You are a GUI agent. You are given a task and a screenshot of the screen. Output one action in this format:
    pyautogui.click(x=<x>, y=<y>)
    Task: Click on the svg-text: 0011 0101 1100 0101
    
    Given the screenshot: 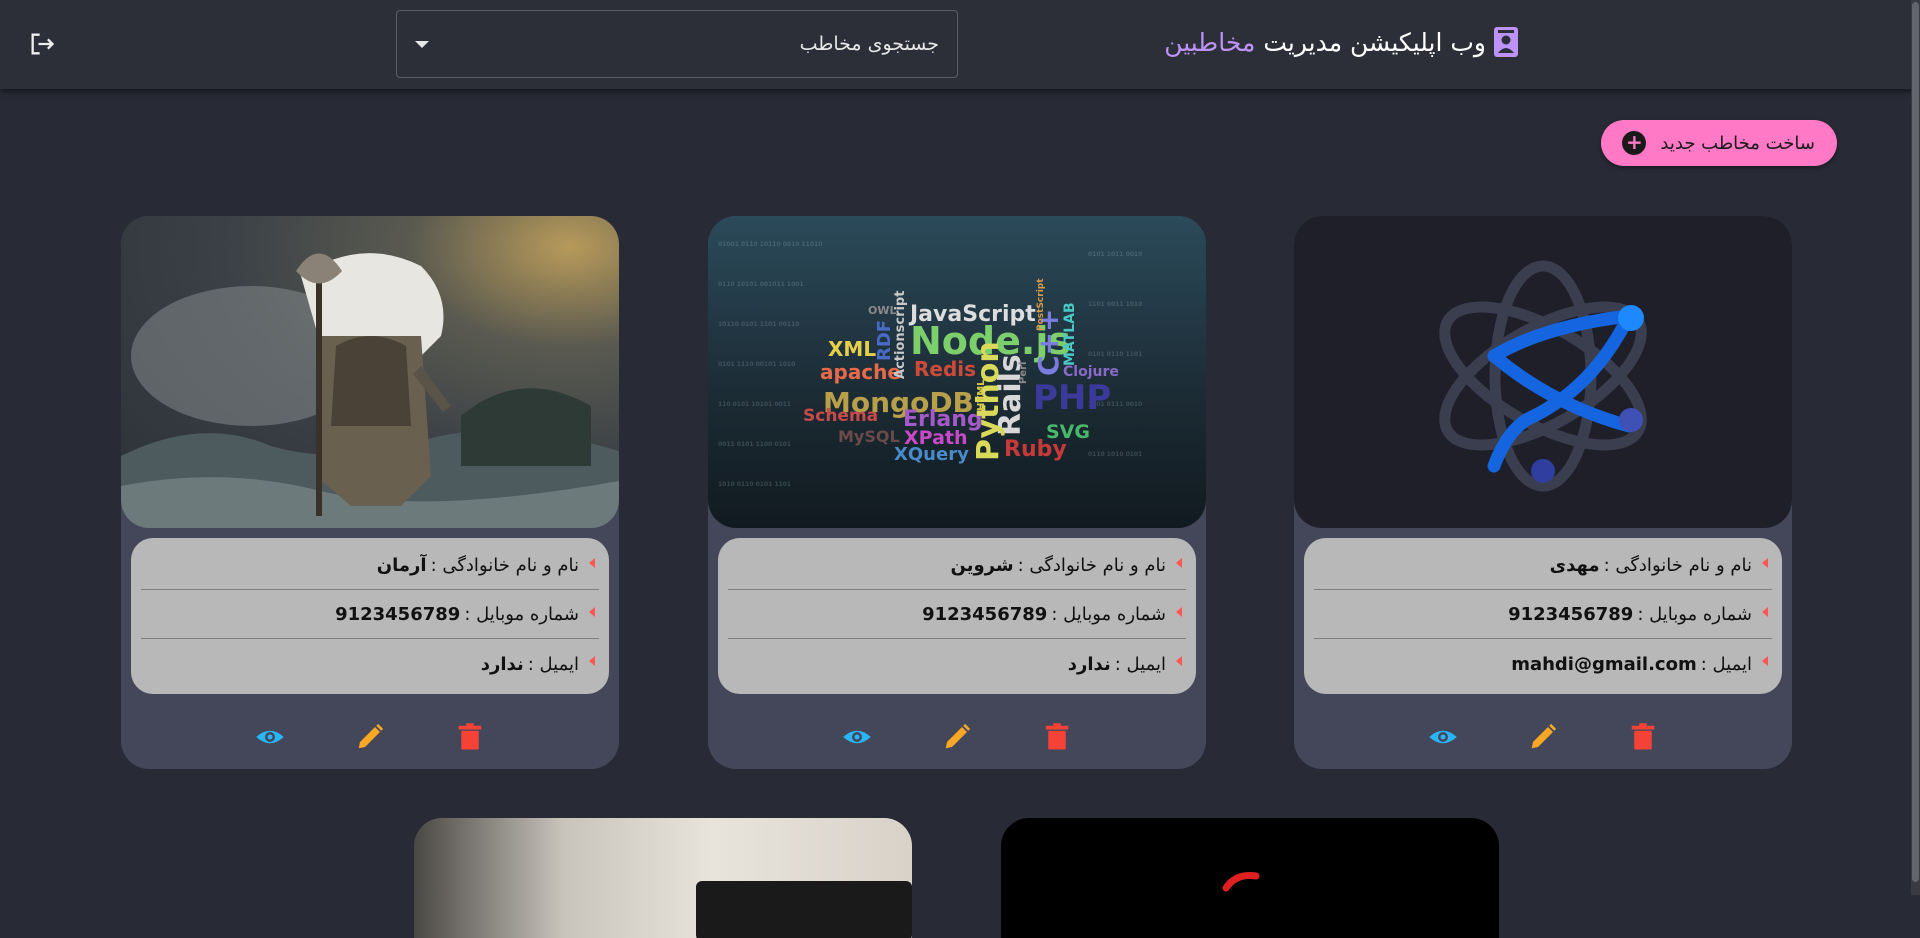 What is the action you would take?
    pyautogui.click(x=754, y=444)
    